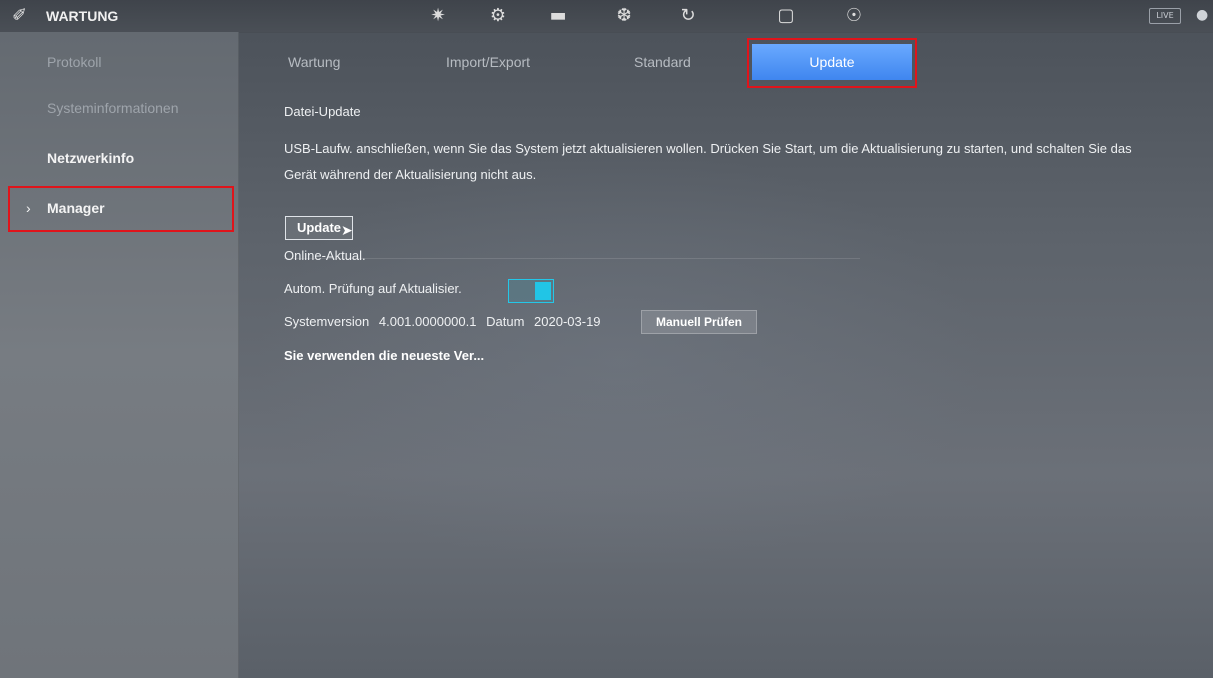 The width and height of the screenshot is (1213, 678). I want to click on tab-import-export: Import/Export, so click(488, 62).